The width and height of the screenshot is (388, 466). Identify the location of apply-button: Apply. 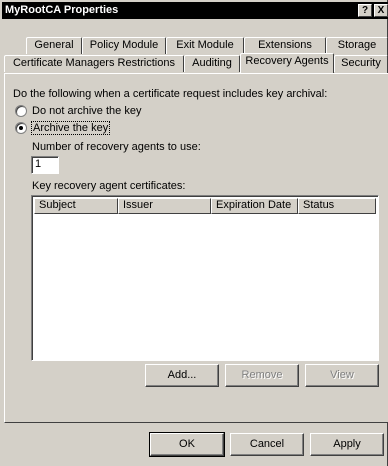
(347, 444).